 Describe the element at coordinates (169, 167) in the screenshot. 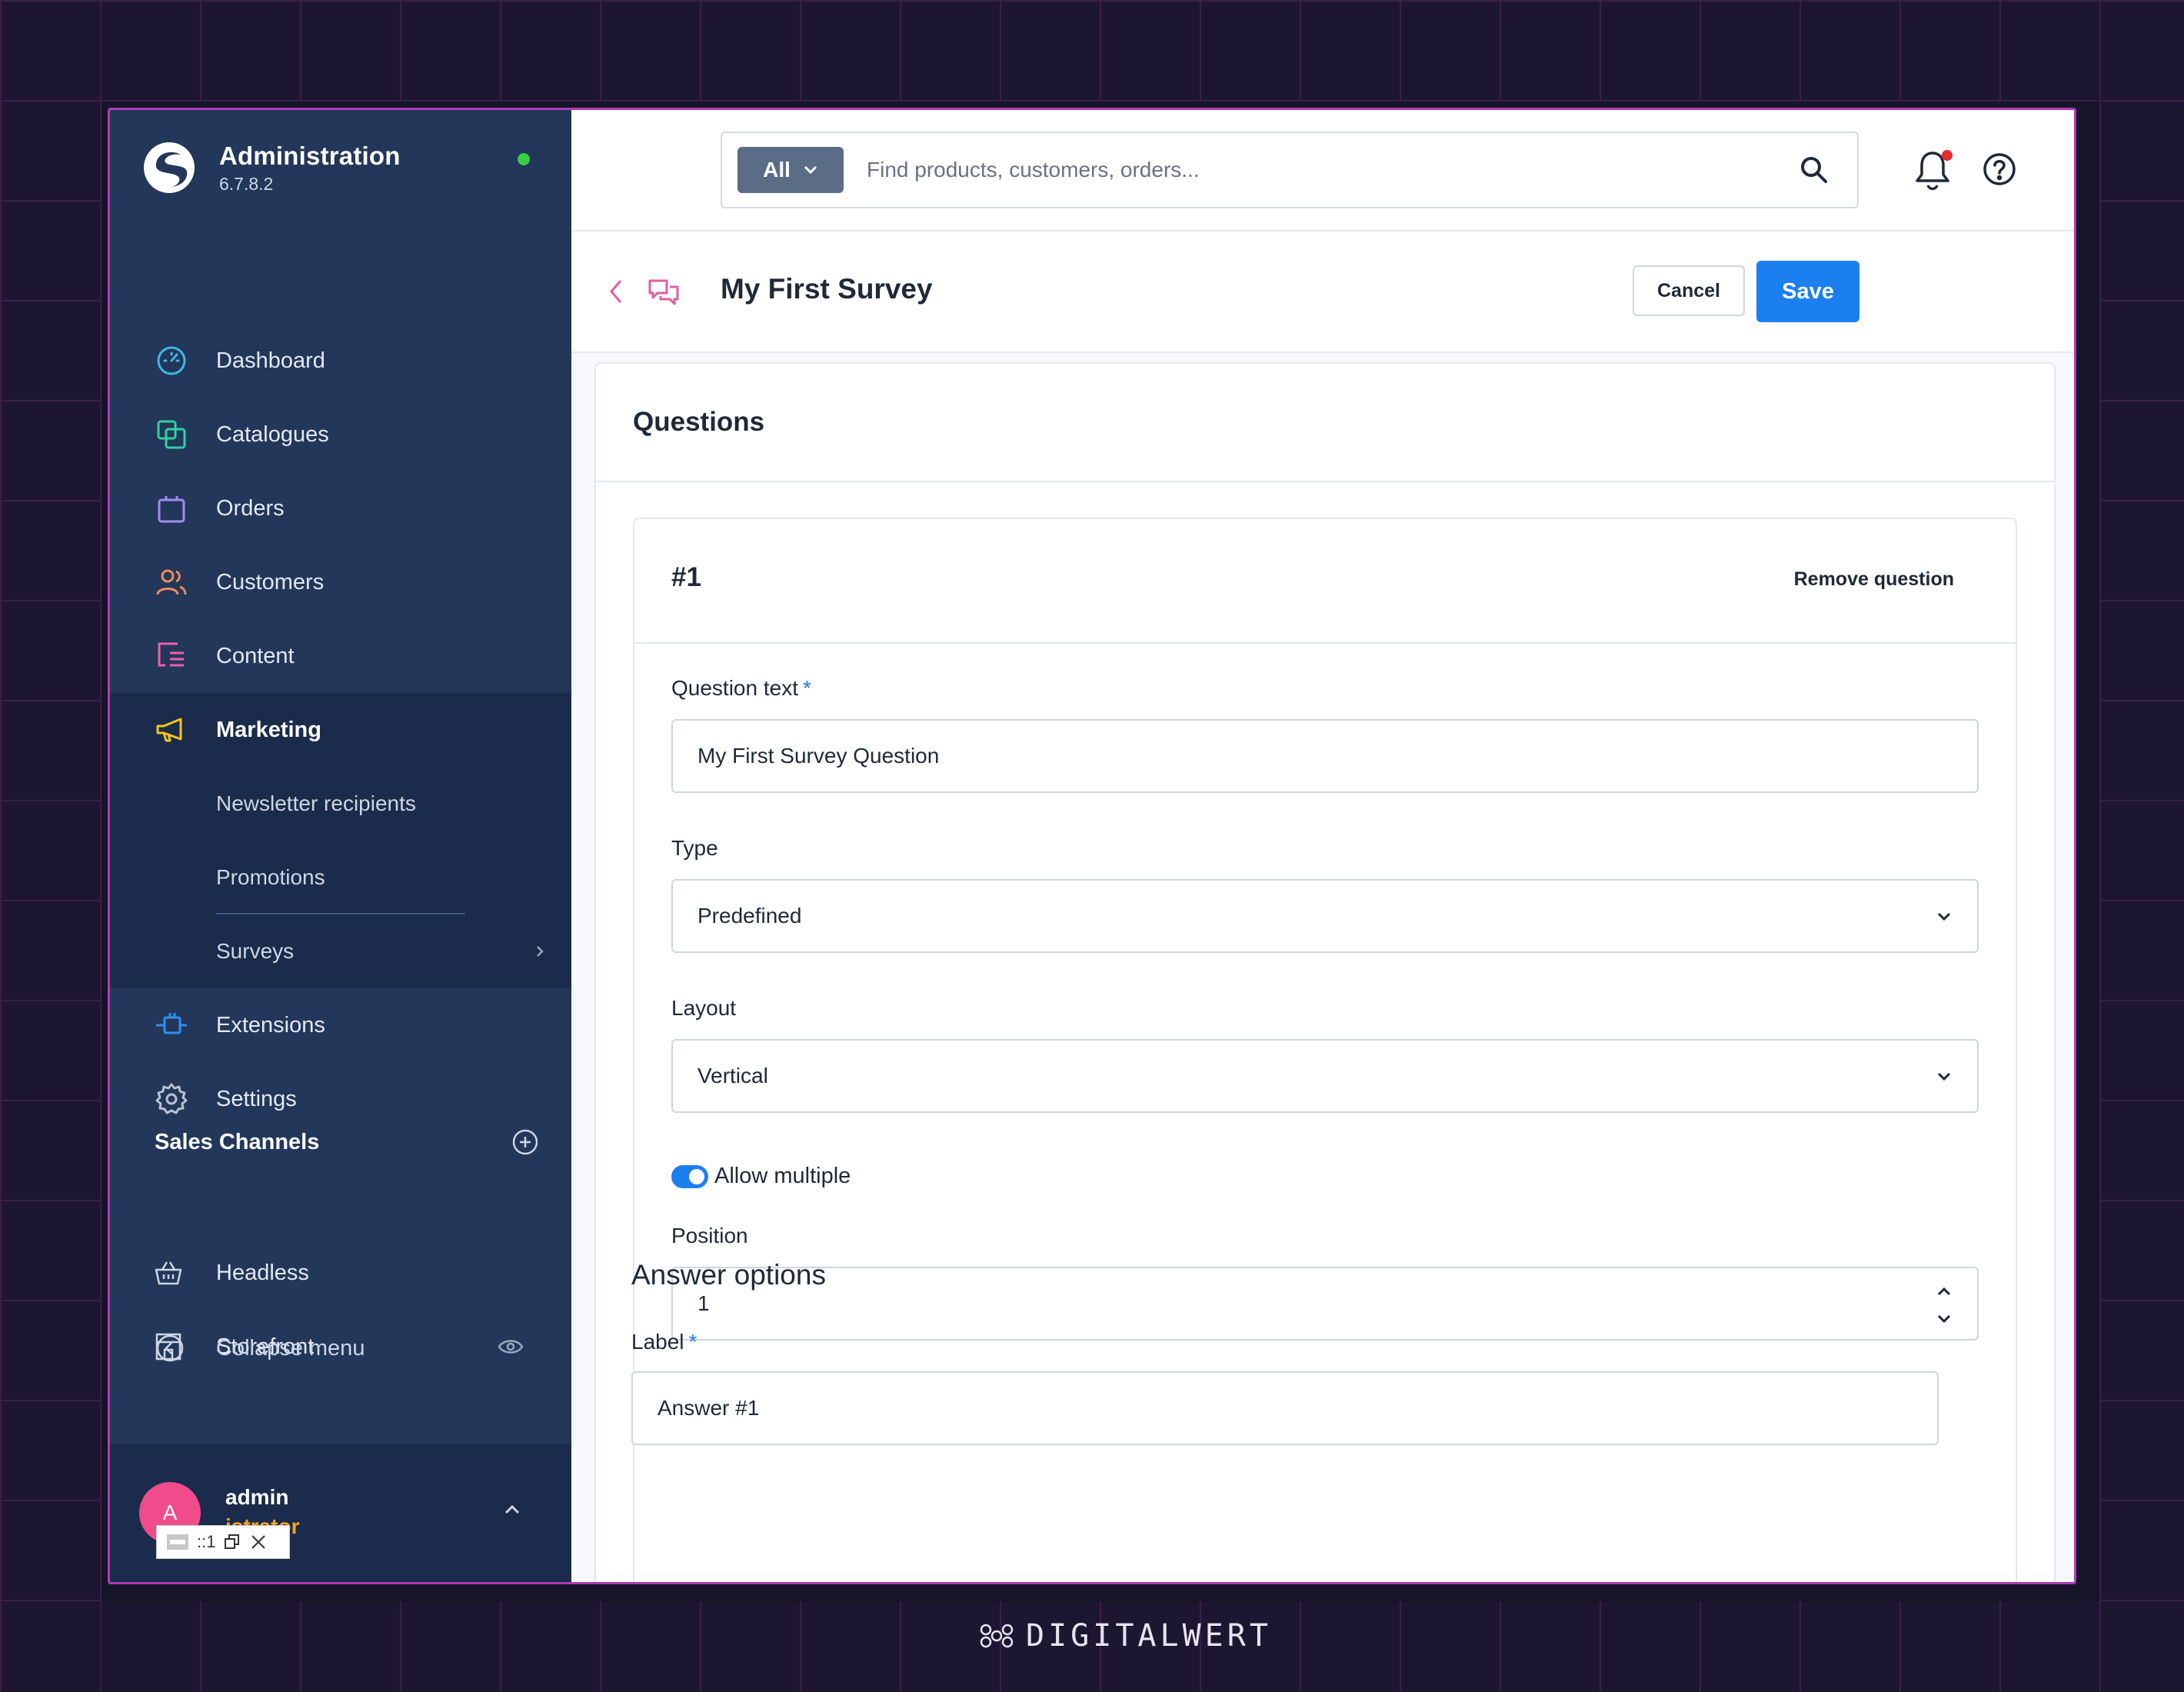

I see `shopware-logo-icon` at that location.